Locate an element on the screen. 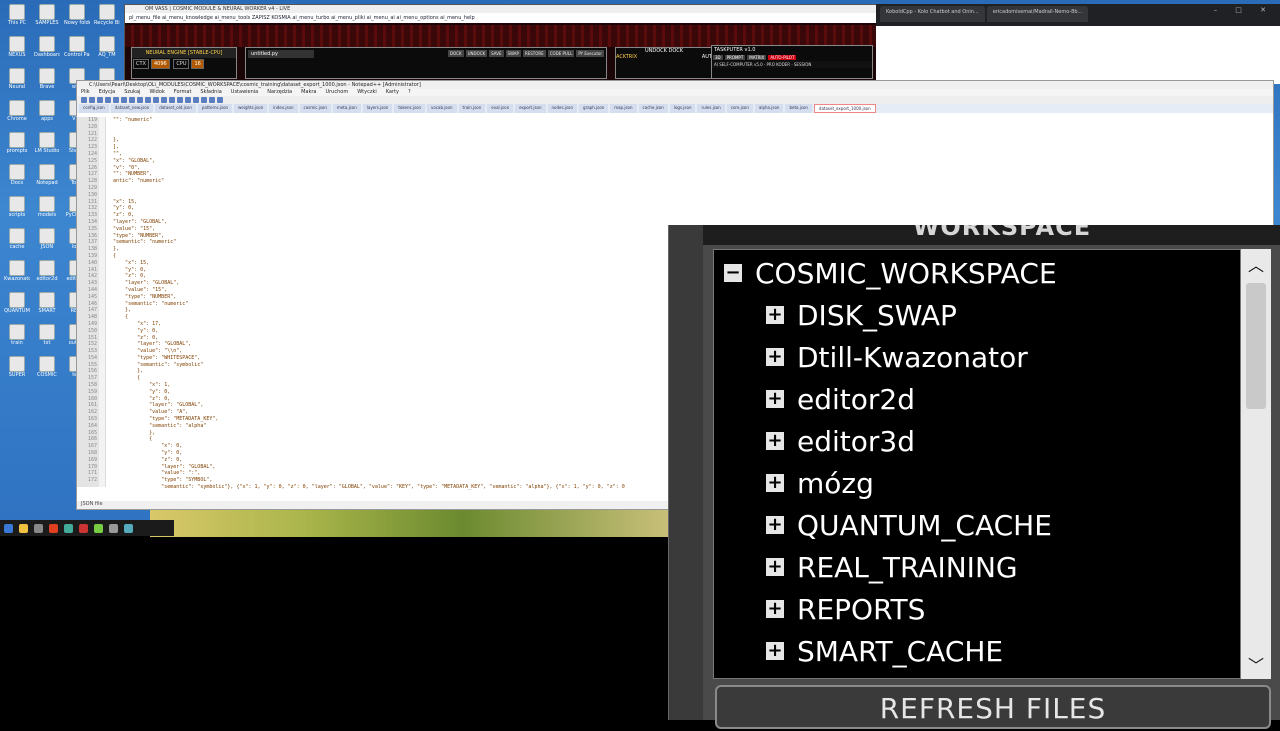  tree-folder-node: + DISK_SWAP is located at coordinates (861, 315).